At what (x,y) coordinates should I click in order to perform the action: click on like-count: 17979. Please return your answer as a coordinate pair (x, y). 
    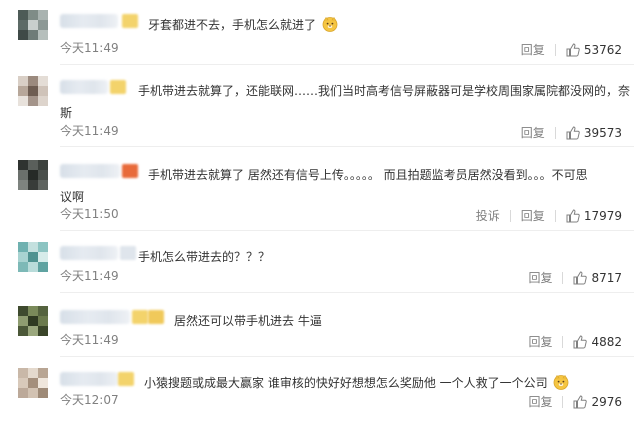
    Looking at the image, I should click on (602, 216).